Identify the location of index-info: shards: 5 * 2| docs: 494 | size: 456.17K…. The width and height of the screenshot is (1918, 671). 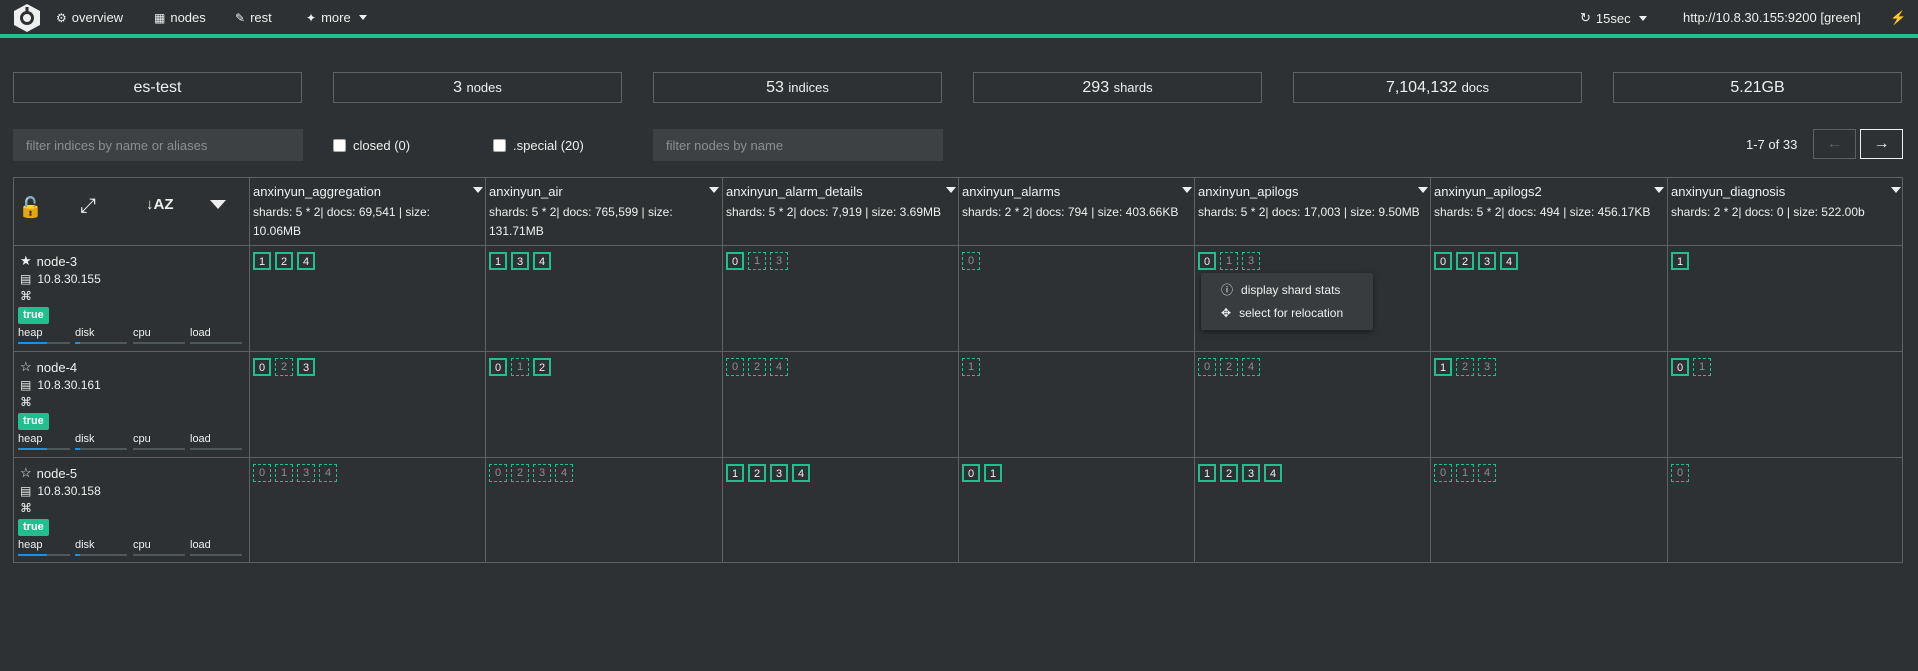
(1542, 212).